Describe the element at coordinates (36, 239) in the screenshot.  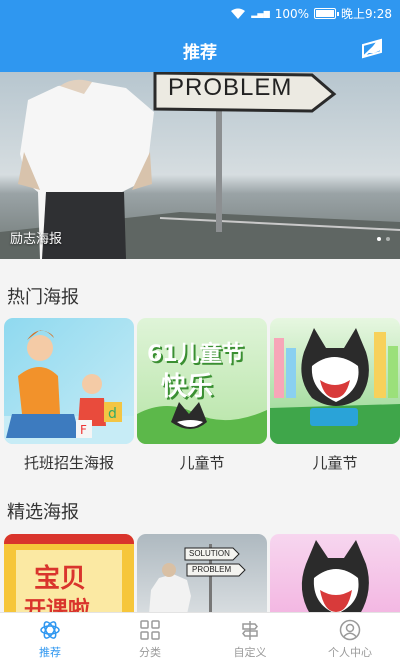
I see `banner-caption: 励志海报` at that location.